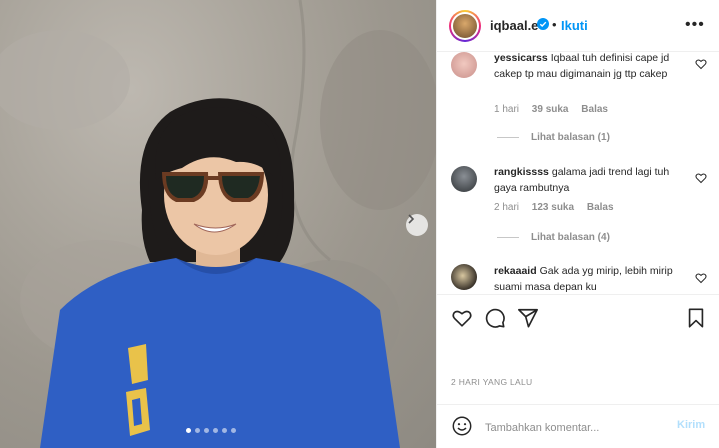 The height and width of the screenshot is (448, 719). I want to click on post-actions, so click(578, 317).